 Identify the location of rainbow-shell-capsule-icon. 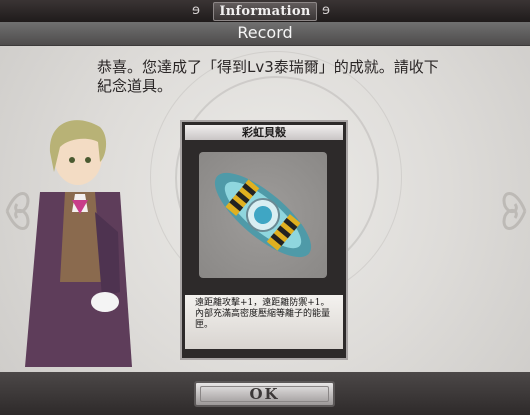
(263, 215).